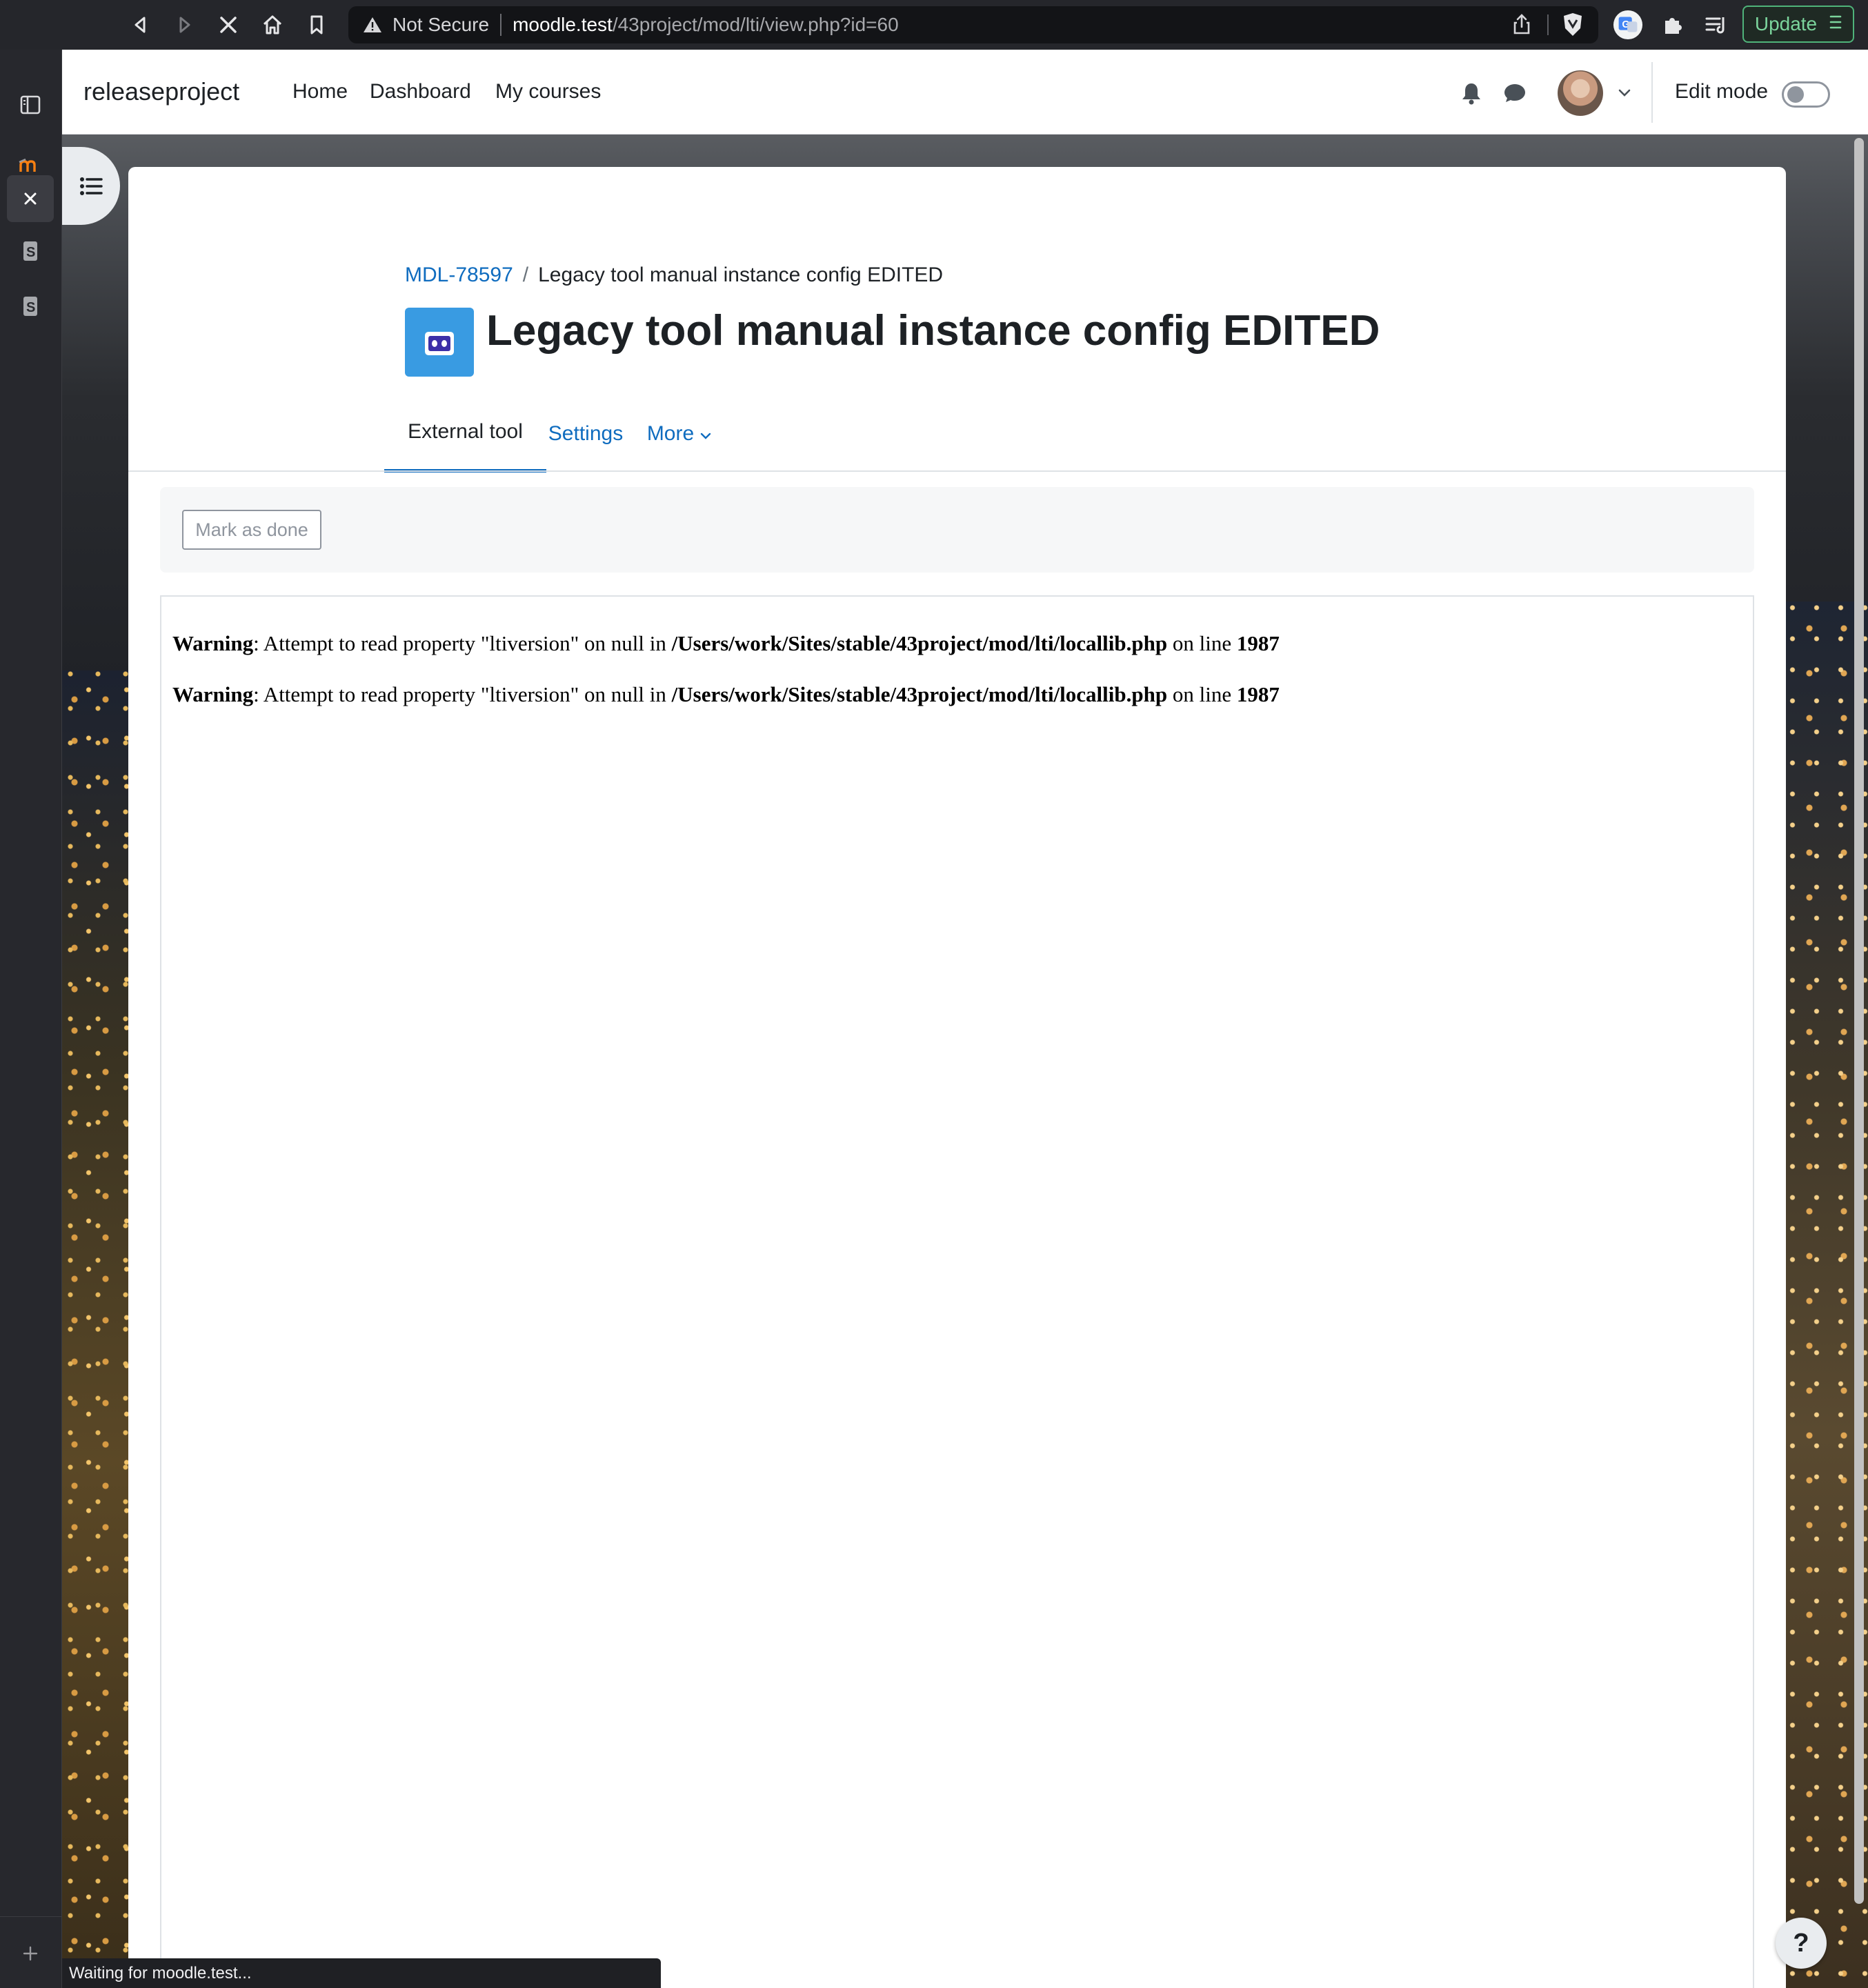  What do you see at coordinates (30, 1916) in the screenshot?
I see `sidebar-divider` at bounding box center [30, 1916].